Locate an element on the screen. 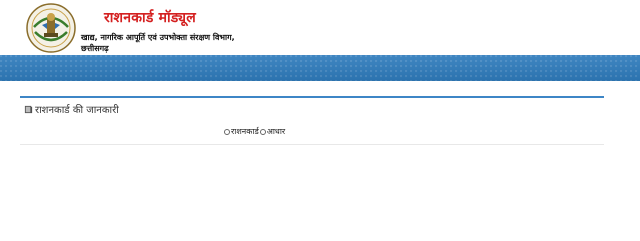 This screenshot has width=640, height=241. search-type-radio-group: राशनकार्ड आधार is located at coordinates (254, 131).